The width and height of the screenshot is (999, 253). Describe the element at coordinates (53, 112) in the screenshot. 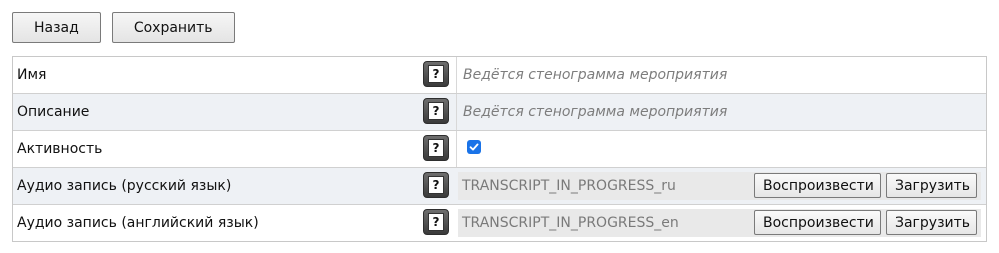

I see `description-label: Описание` at that location.